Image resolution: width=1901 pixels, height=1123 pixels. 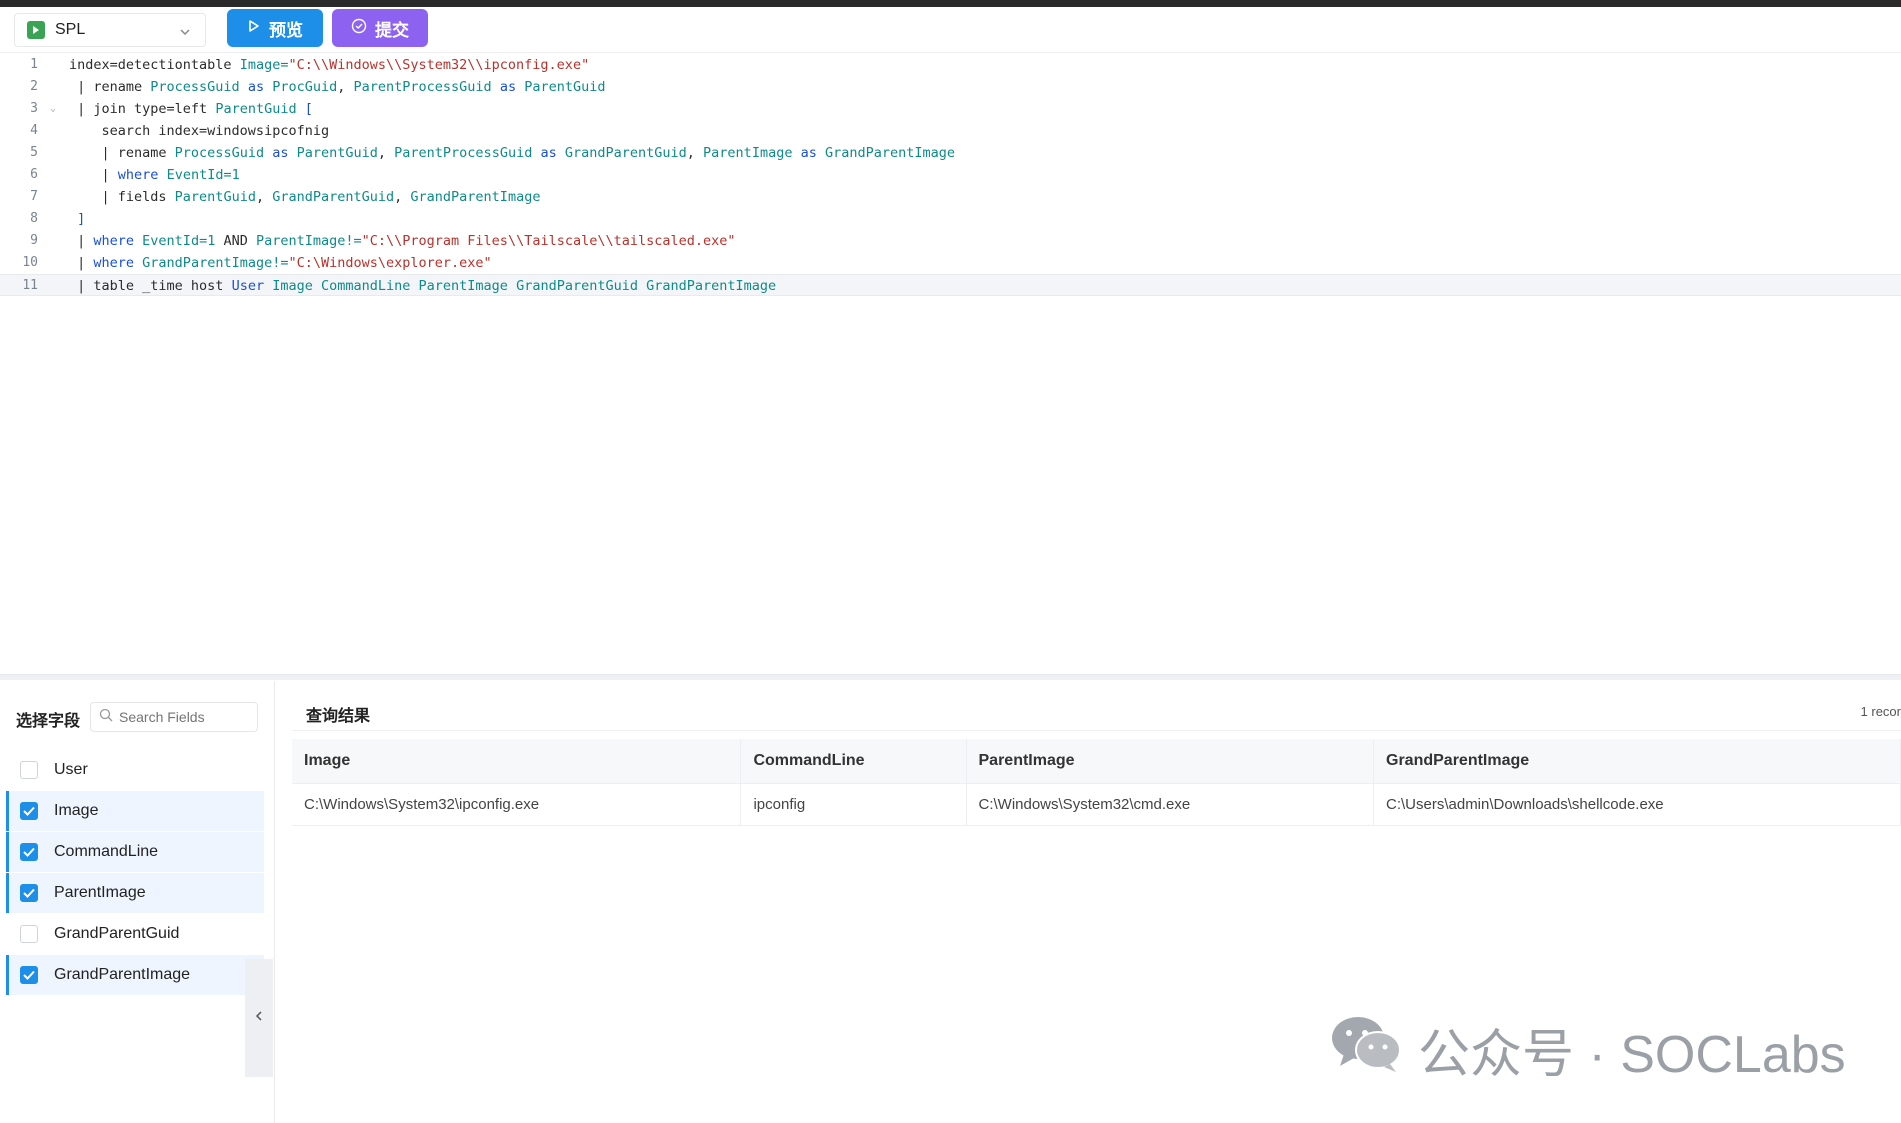 What do you see at coordinates (76, 810) in the screenshot?
I see `field-label: Image` at bounding box center [76, 810].